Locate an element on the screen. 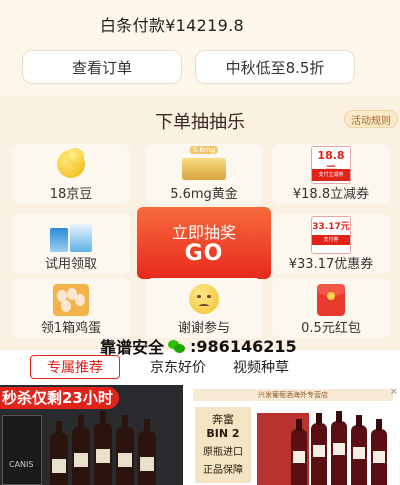  product-card-penfolds: 兴发葡萄酒海外专营店 ✕ 奔富 BIN 2 原瓶进口 正品保障 is located at coordinates (296, 435).